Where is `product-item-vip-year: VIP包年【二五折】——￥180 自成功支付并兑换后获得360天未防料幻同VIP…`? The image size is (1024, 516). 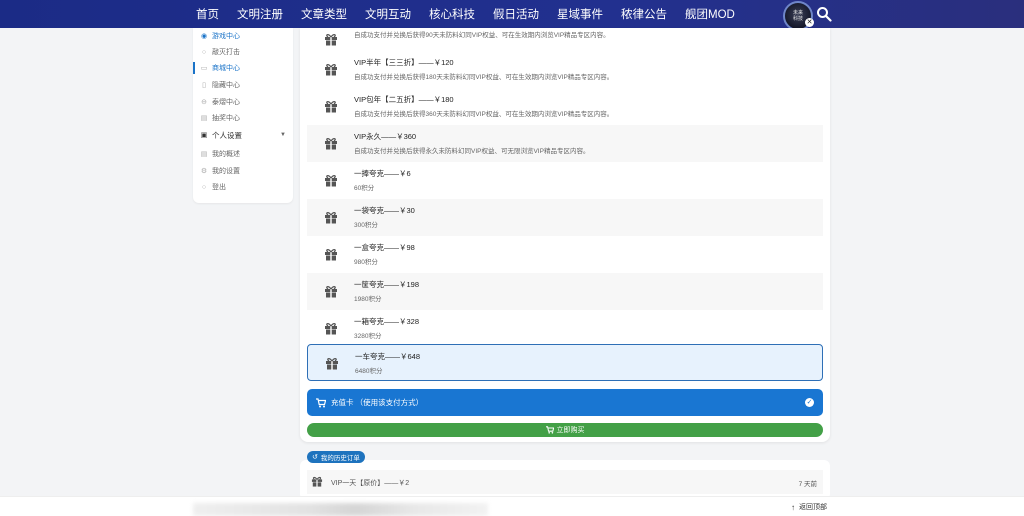 product-item-vip-year: VIP包年【二五折】——￥180 自成功支付并兑换后获得360天未防料幻同VIP… is located at coordinates (565, 106).